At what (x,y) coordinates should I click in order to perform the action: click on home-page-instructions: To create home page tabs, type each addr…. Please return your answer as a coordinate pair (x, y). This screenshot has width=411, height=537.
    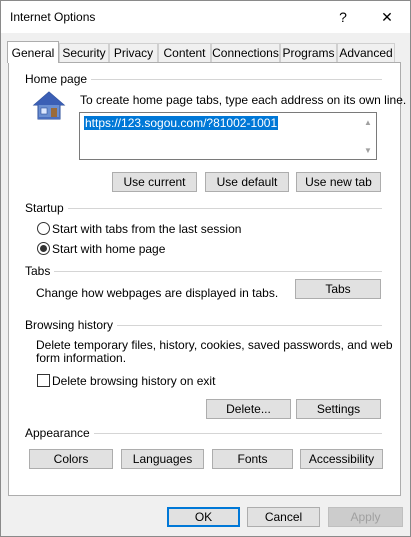
    Looking at the image, I should click on (243, 100).